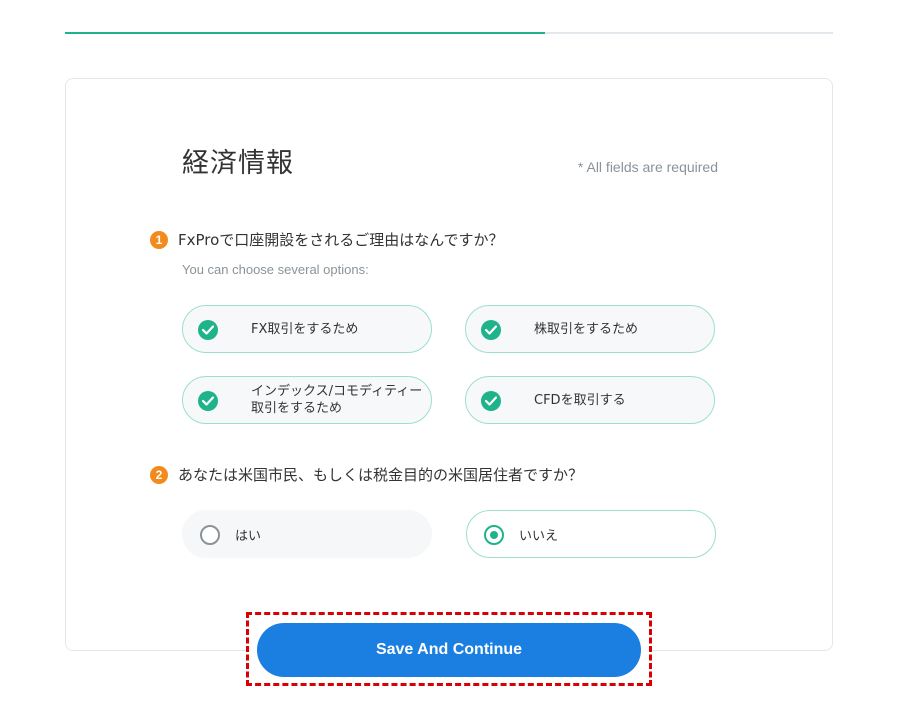 The image size is (900, 705). Describe the element at coordinates (275, 269) in the screenshot. I see `question-1-hint: You can choose several options:` at that location.